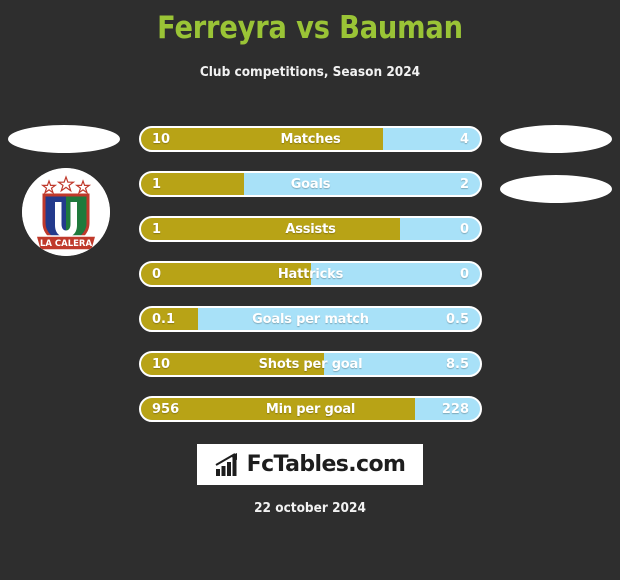 This screenshot has width=620, height=580. I want to click on home-club-badge: LA CALERA, so click(66, 212).